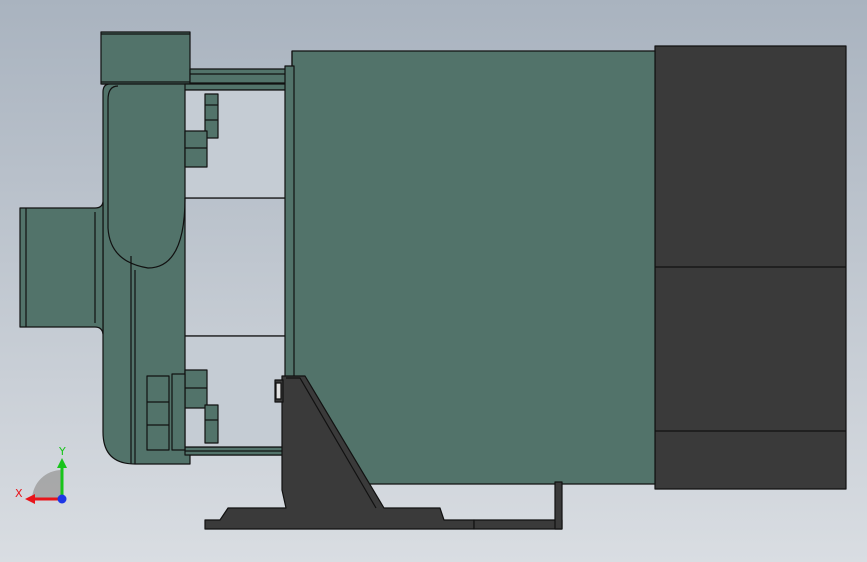 Image resolution: width=867 pixels, height=562 pixels. Describe the element at coordinates (182, 410) in the screenshot. I see `bolts-bottom` at that location.